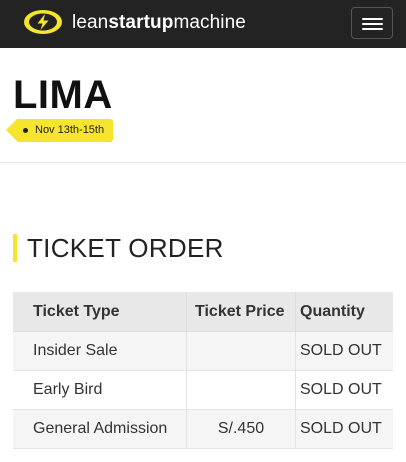  I want to click on top-navbar: leanstartupmachine, so click(203, 24).